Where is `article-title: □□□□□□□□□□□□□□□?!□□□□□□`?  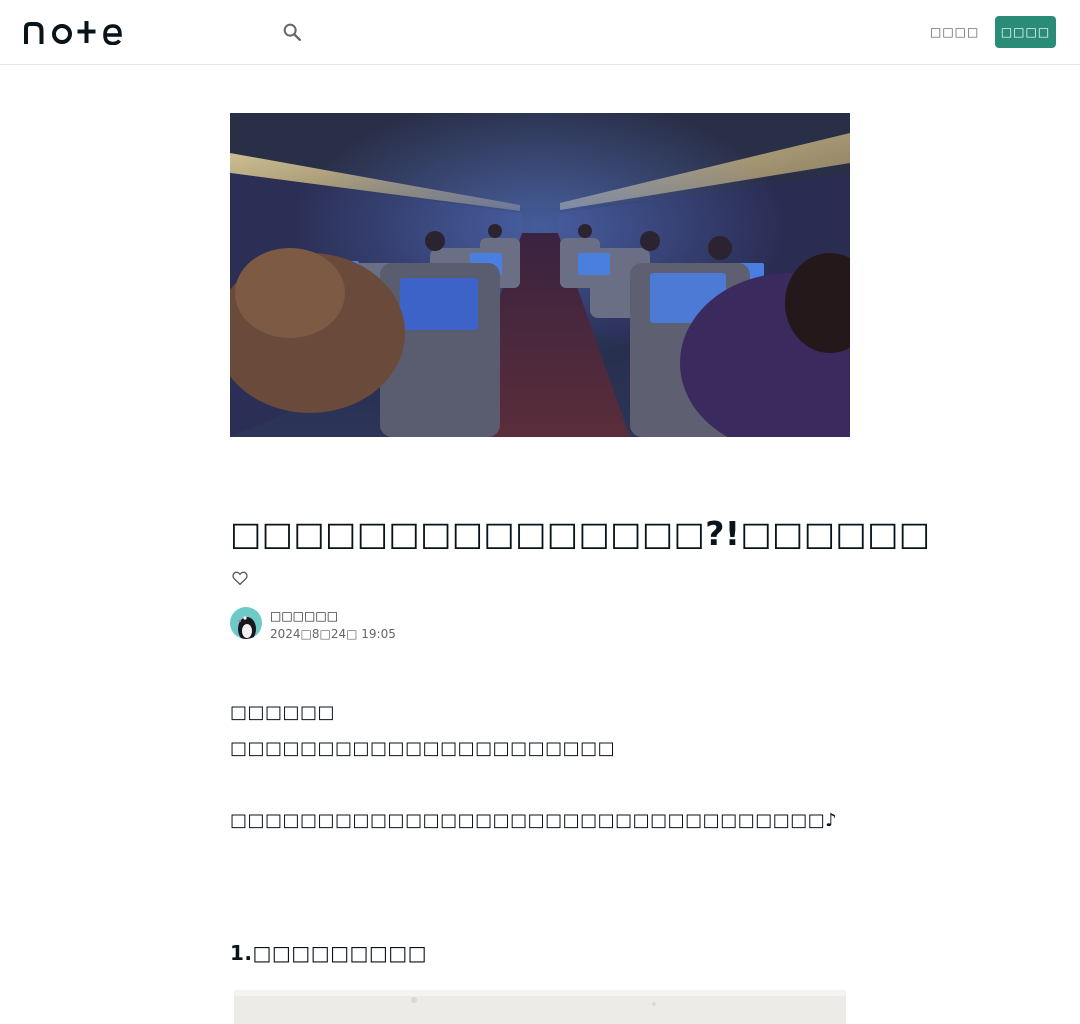 article-title: □□□□□□□□□□□□□□□?!□□□□□□ is located at coordinates (580, 533).